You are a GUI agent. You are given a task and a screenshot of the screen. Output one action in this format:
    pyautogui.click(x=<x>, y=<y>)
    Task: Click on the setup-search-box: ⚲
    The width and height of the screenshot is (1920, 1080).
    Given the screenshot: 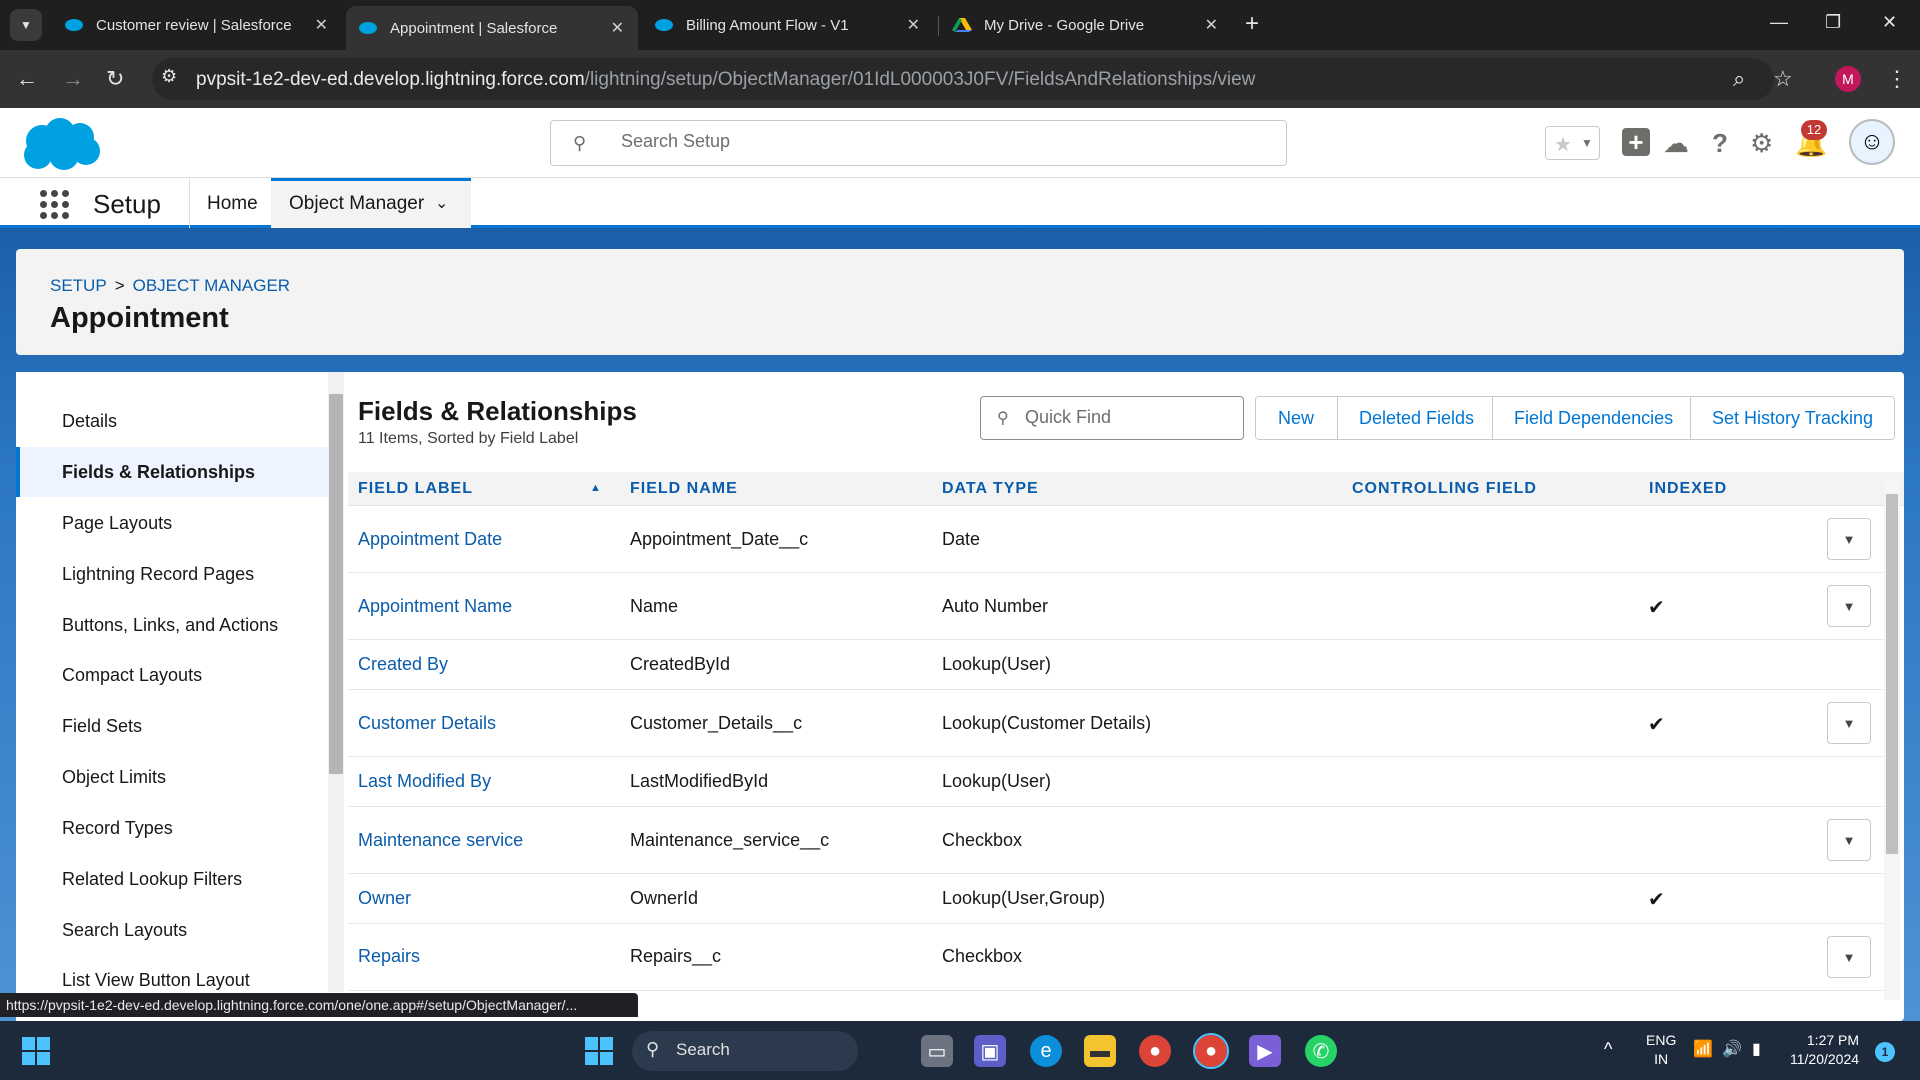 What is the action you would take?
    pyautogui.click(x=918, y=143)
    